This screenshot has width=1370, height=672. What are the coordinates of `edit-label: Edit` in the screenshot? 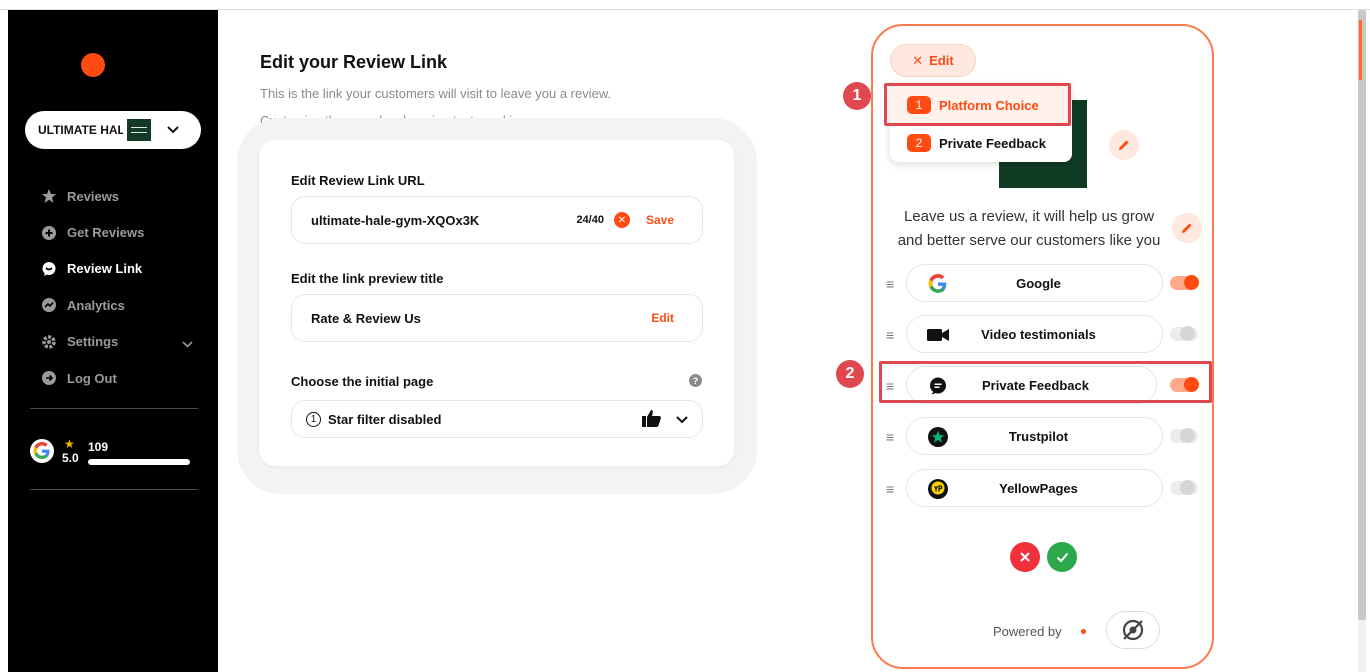 It's located at (941, 60).